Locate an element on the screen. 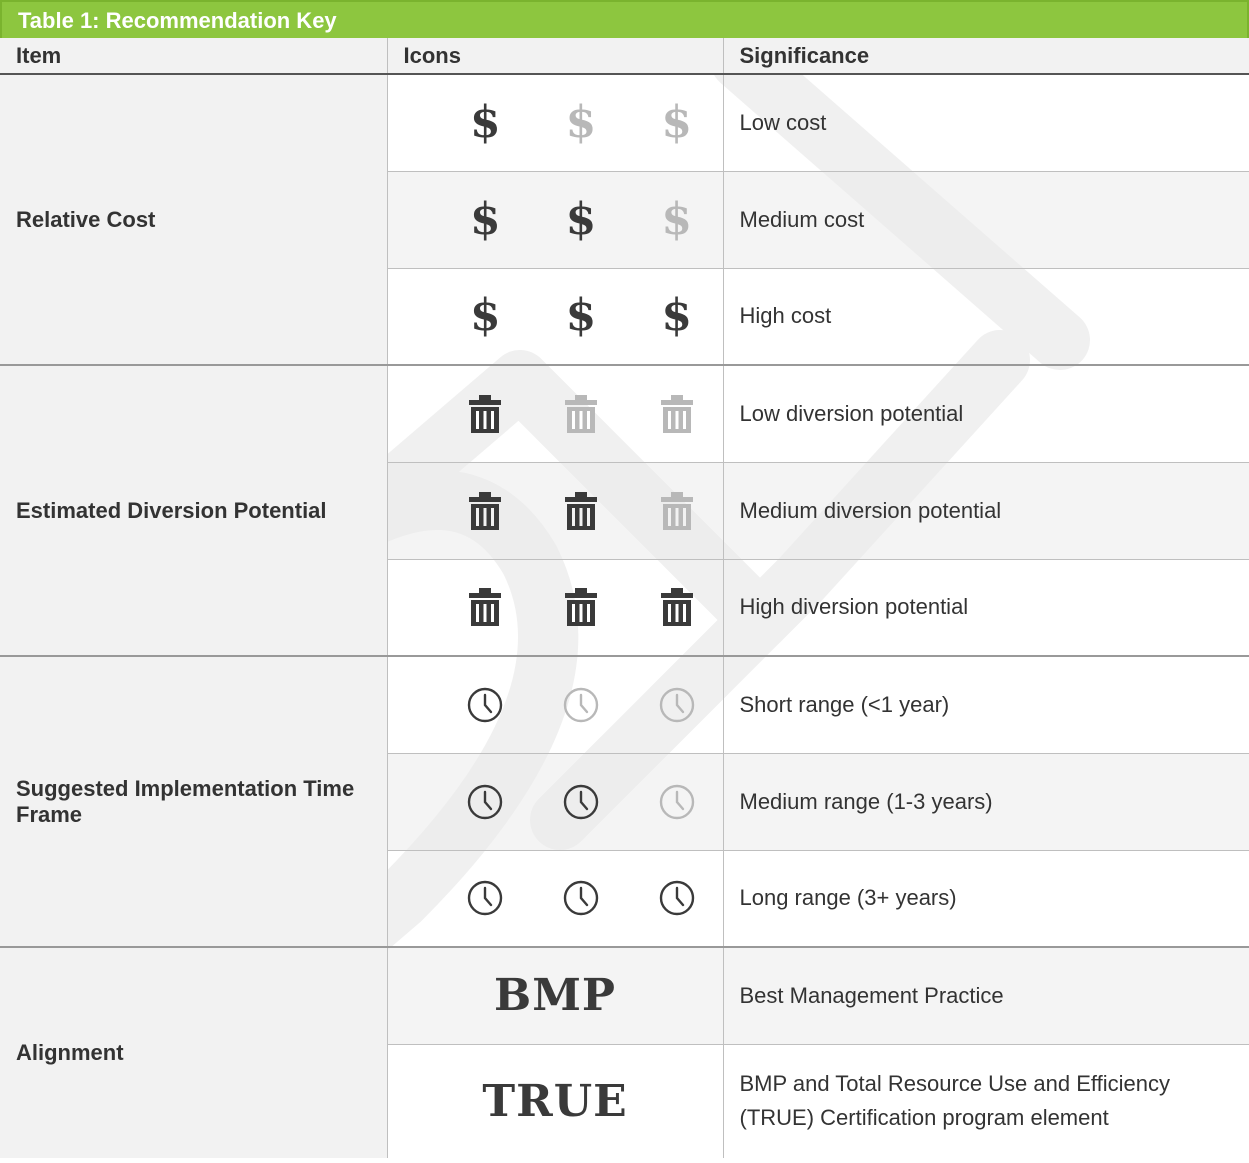 The image size is (1249, 1163). header-row: Item Icons Significance is located at coordinates (624, 56).